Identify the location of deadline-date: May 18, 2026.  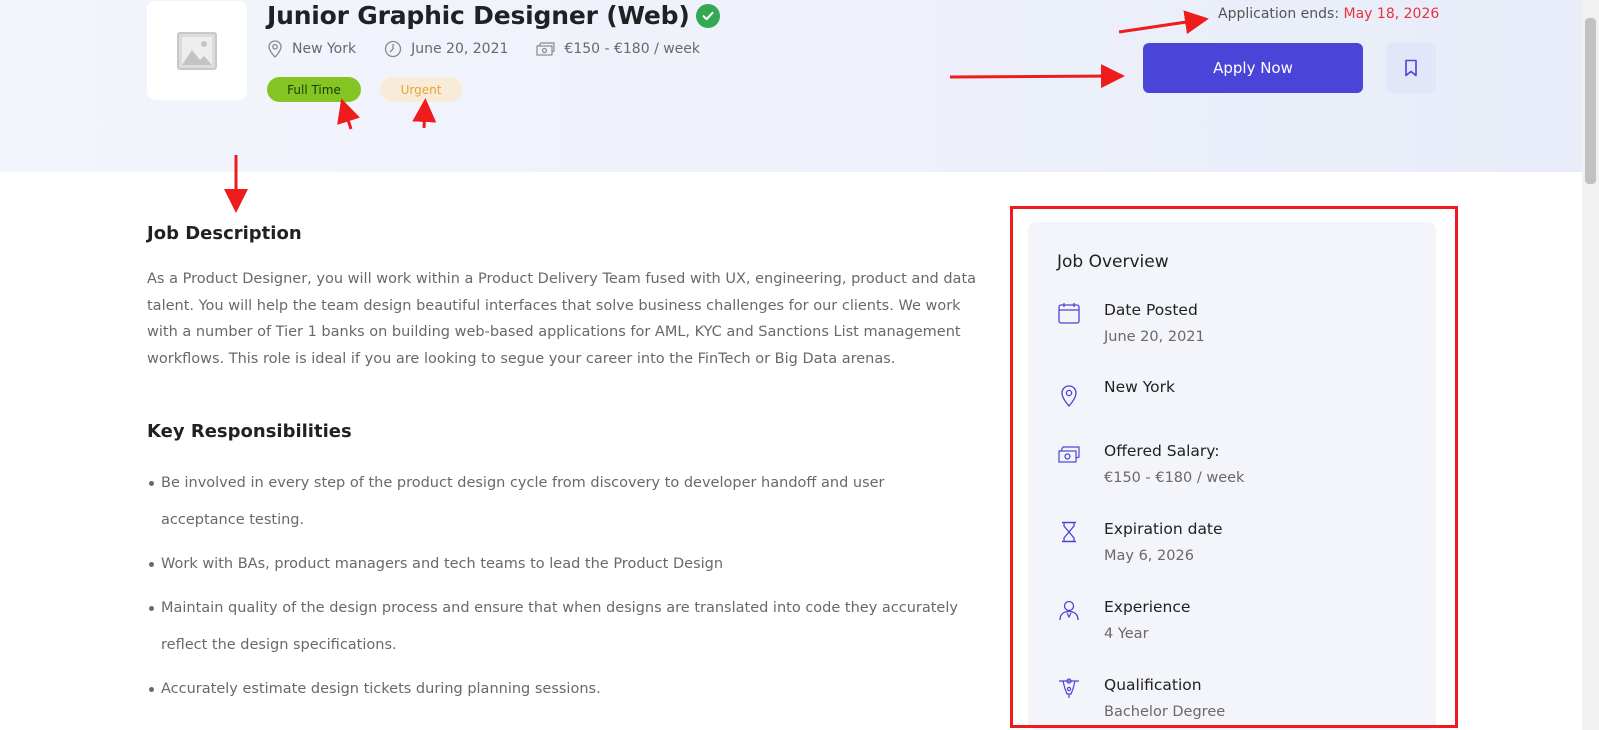
(1391, 14).